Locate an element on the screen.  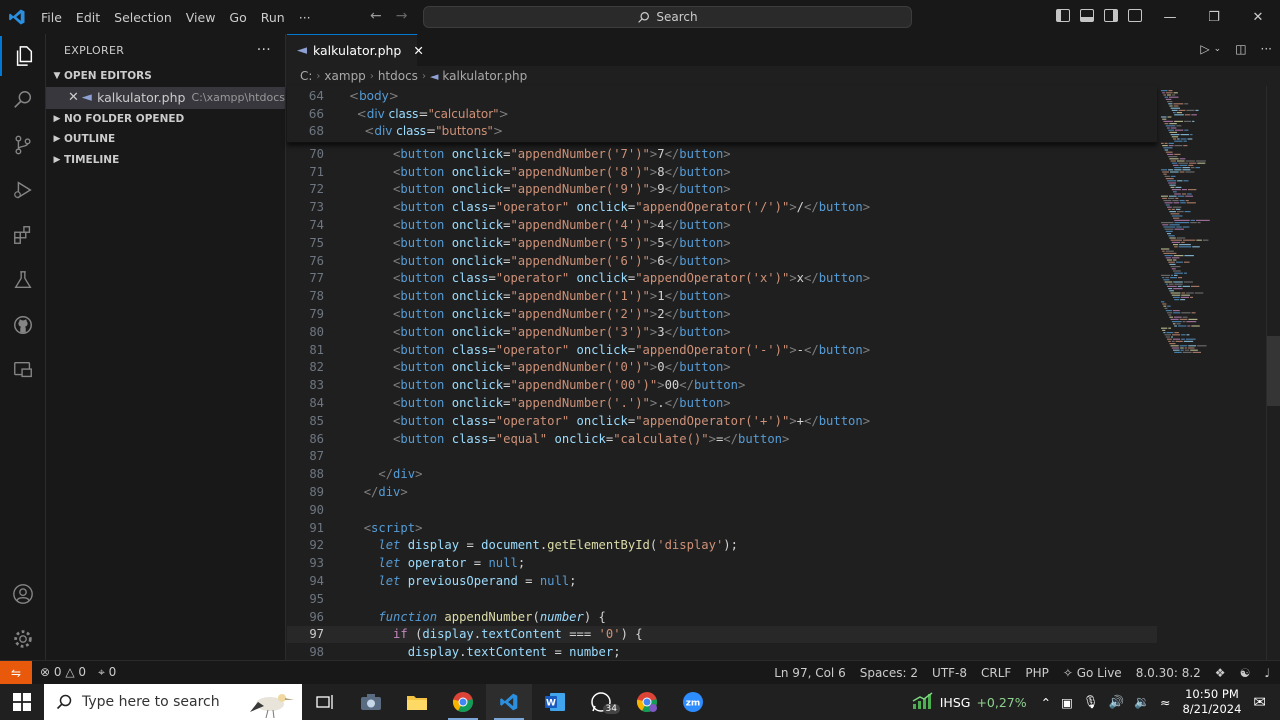
code-line: 94 let previousOperand = null; is located at coordinates (722, 581).